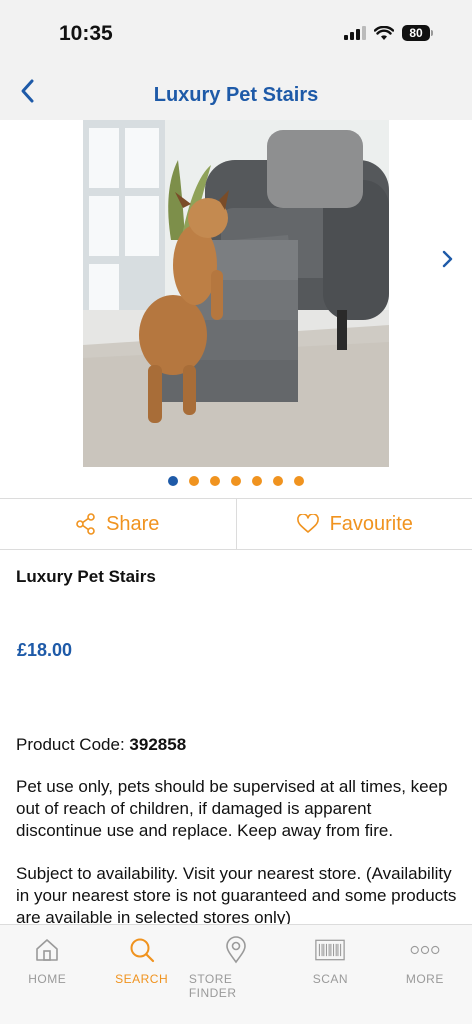  I want to click on product-code-value: 392858, so click(158, 744).